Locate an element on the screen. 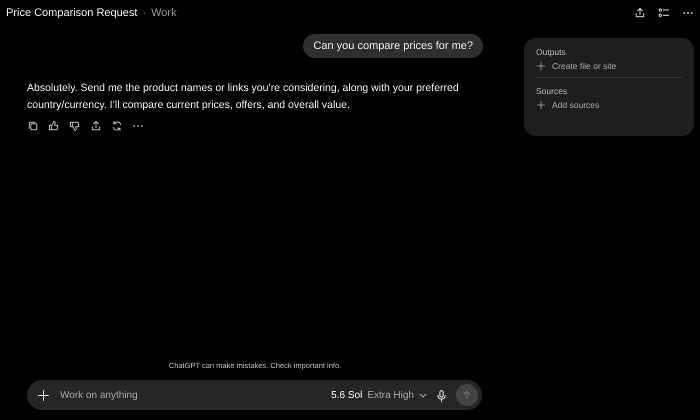 Image resolution: width=700 pixels, height=420 pixels. arrow-up-icon is located at coordinates (467, 395).